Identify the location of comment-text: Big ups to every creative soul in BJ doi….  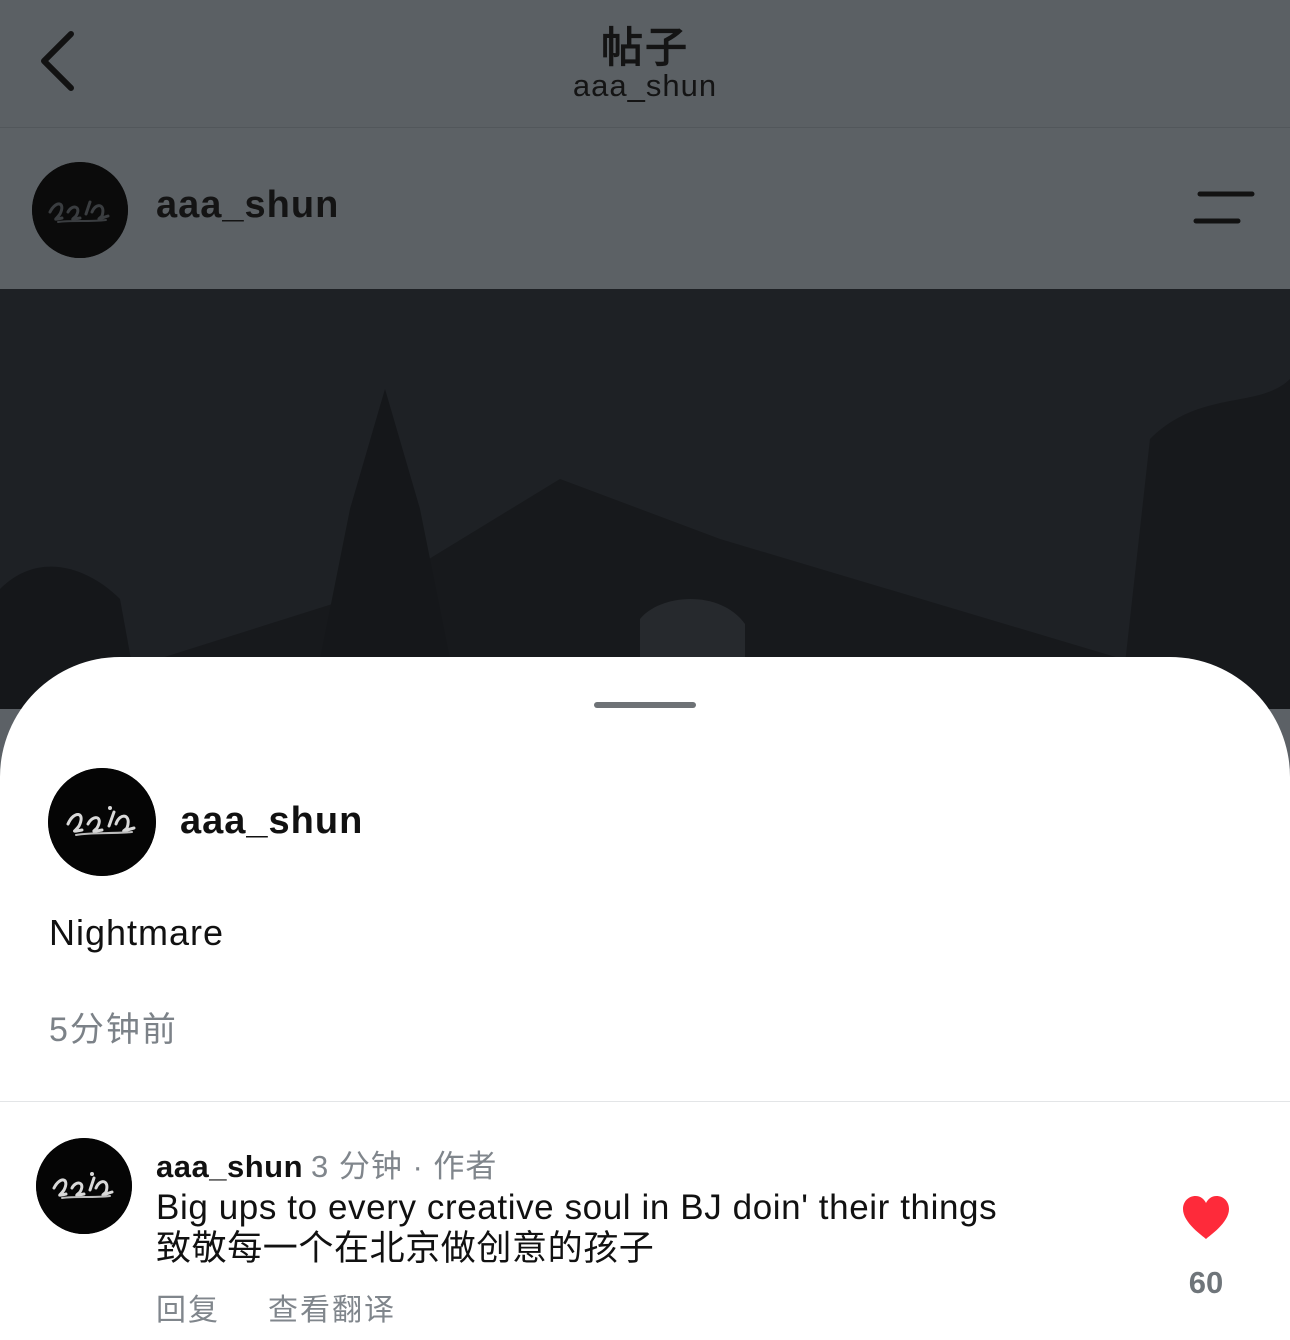
(651, 1228).